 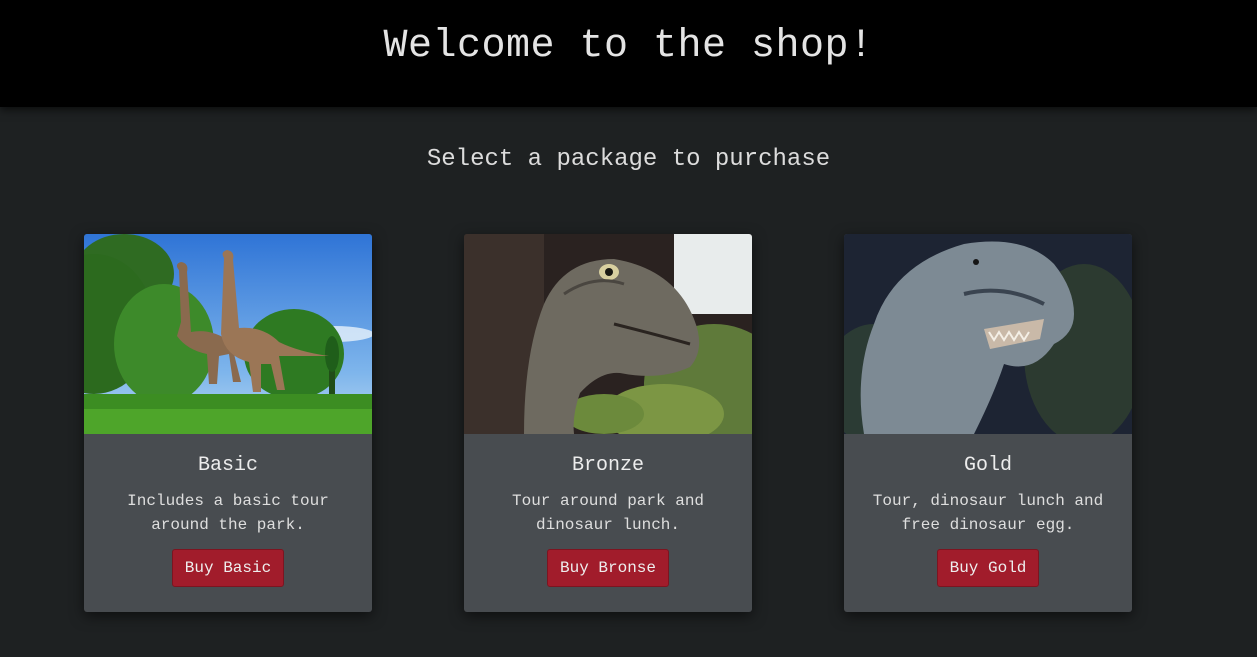 What do you see at coordinates (227, 465) in the screenshot?
I see `package-title: Basic` at bounding box center [227, 465].